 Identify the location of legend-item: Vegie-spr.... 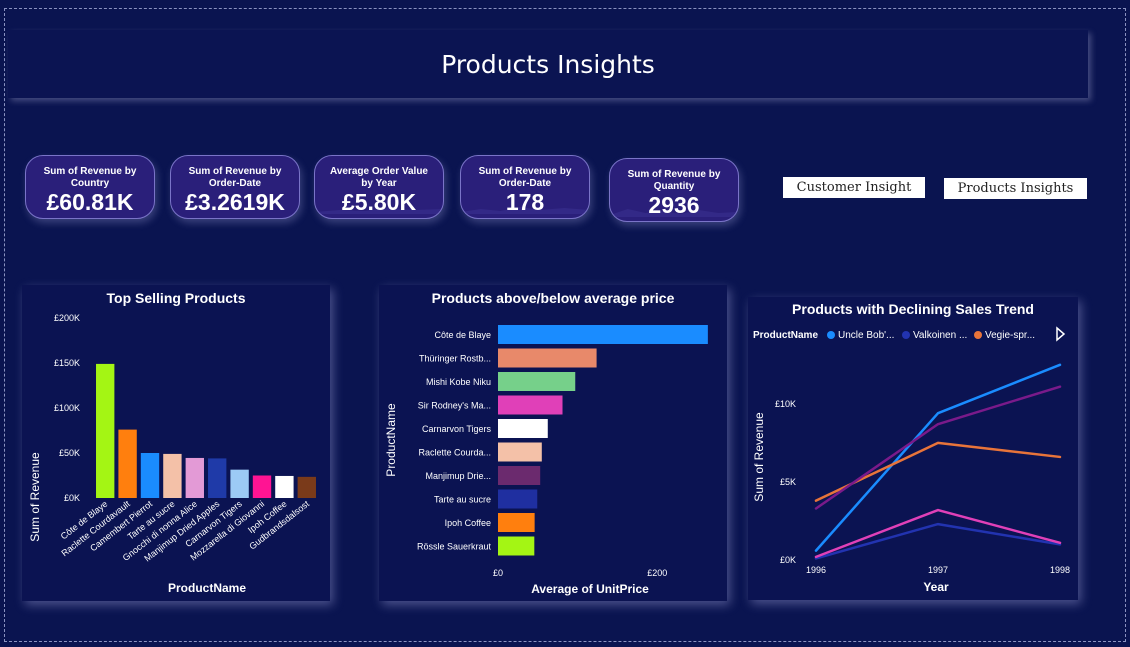
(1010, 335).